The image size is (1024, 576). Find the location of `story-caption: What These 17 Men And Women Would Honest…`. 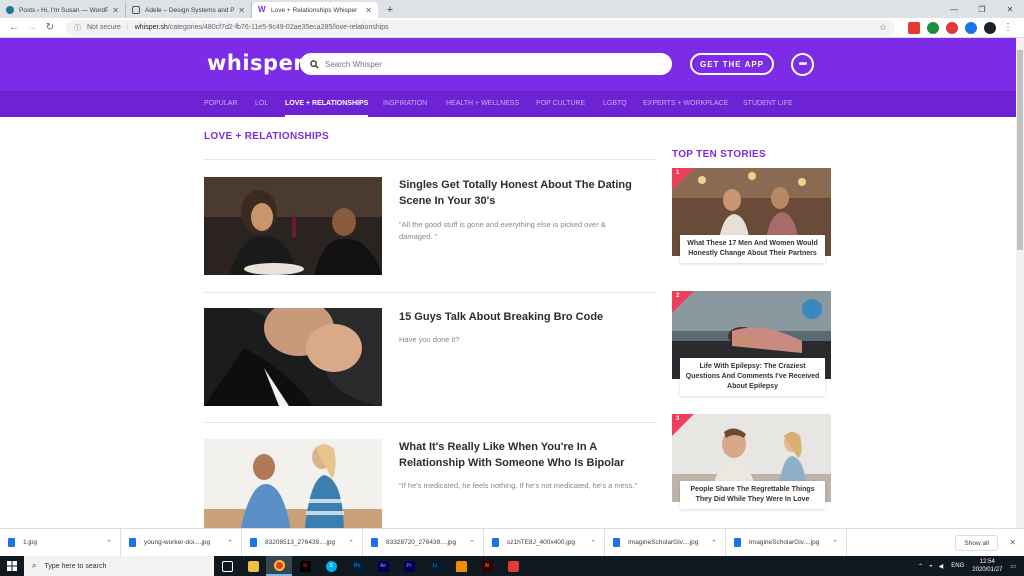

story-caption: What These 17 Men And Women Would Honest… is located at coordinates (752, 249).